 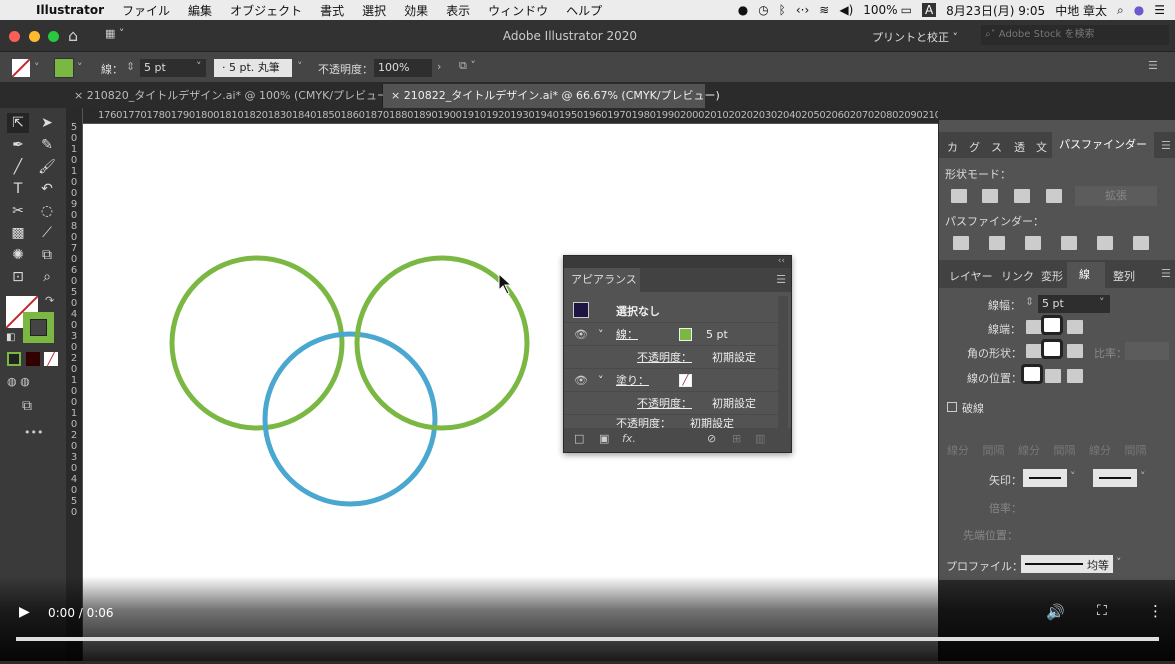 What do you see at coordinates (146, 10) in the screenshot?
I see `menu-file: ファイル` at bounding box center [146, 10].